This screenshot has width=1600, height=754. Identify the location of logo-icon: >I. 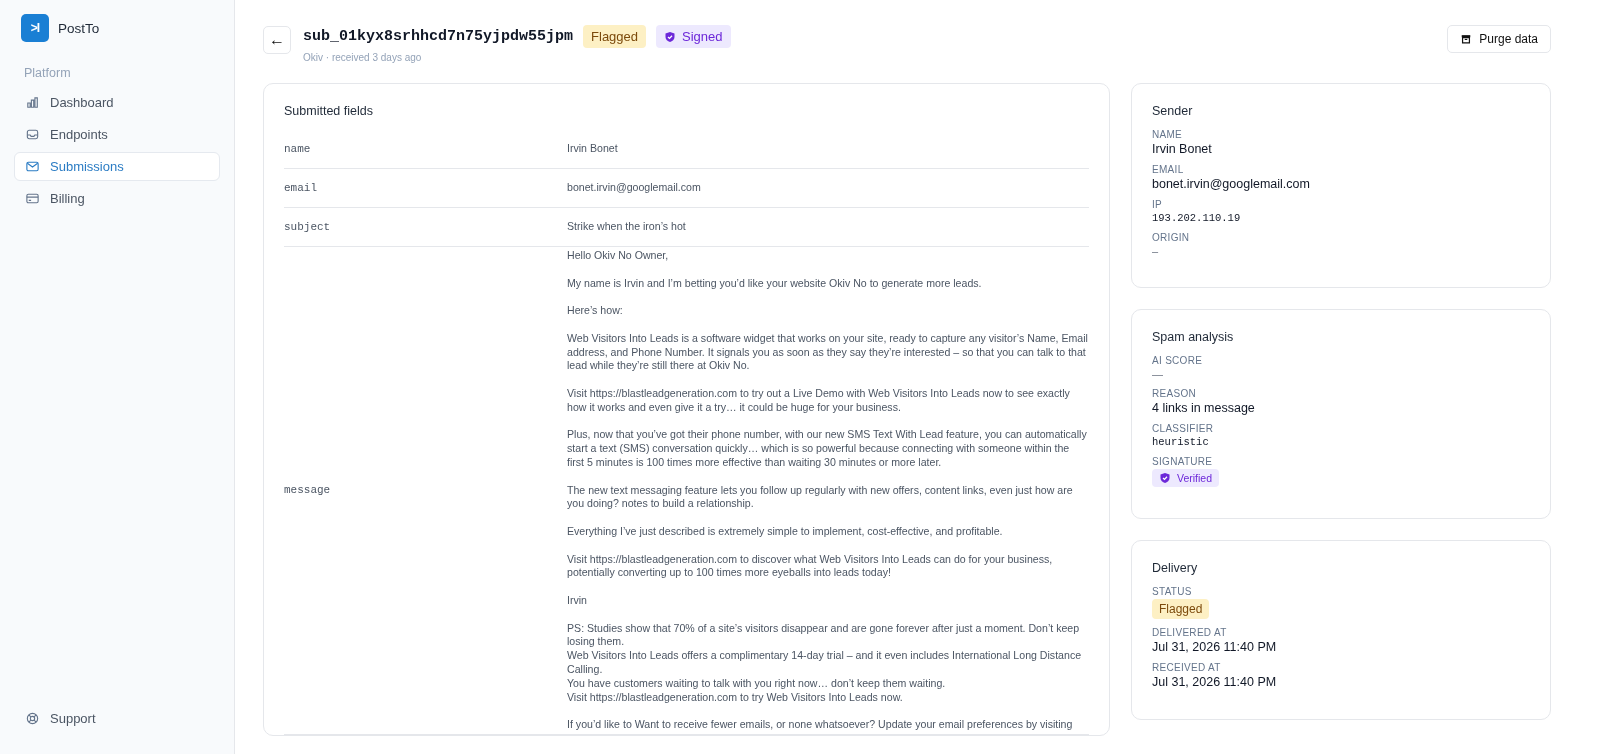
(35, 28).